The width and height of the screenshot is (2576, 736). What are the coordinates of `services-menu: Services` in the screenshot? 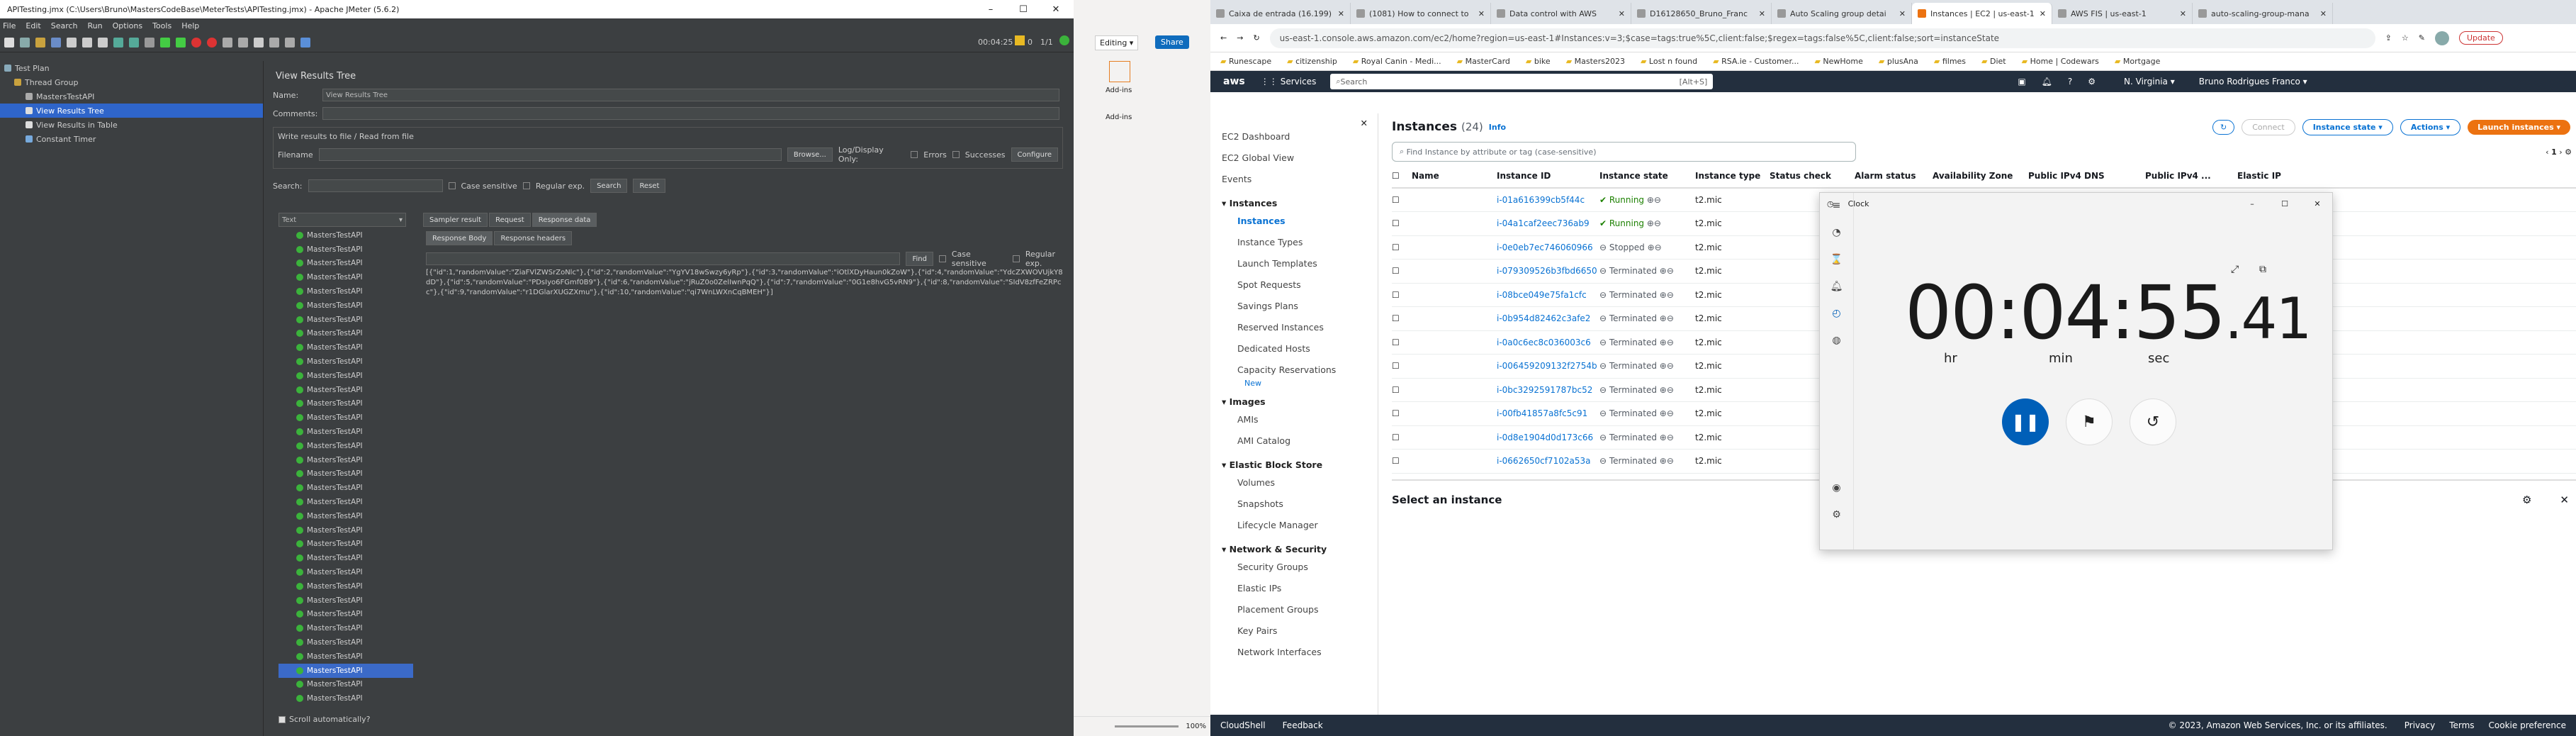 It's located at (1299, 82).